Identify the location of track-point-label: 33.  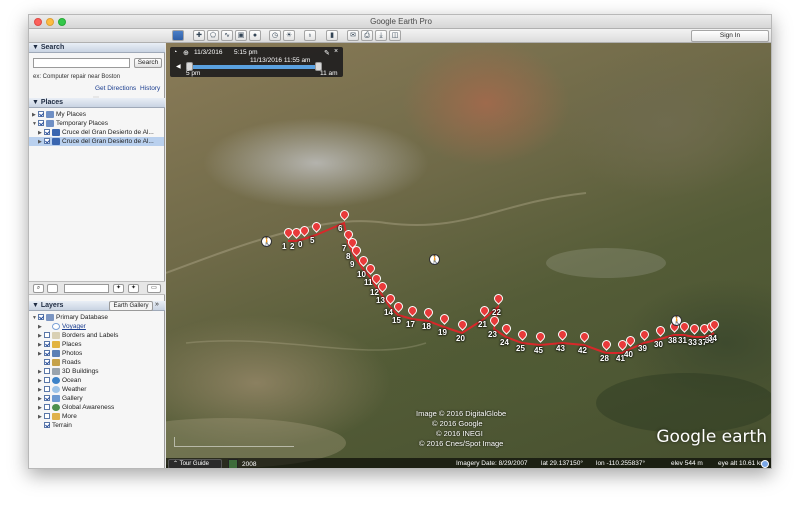
(692, 342).